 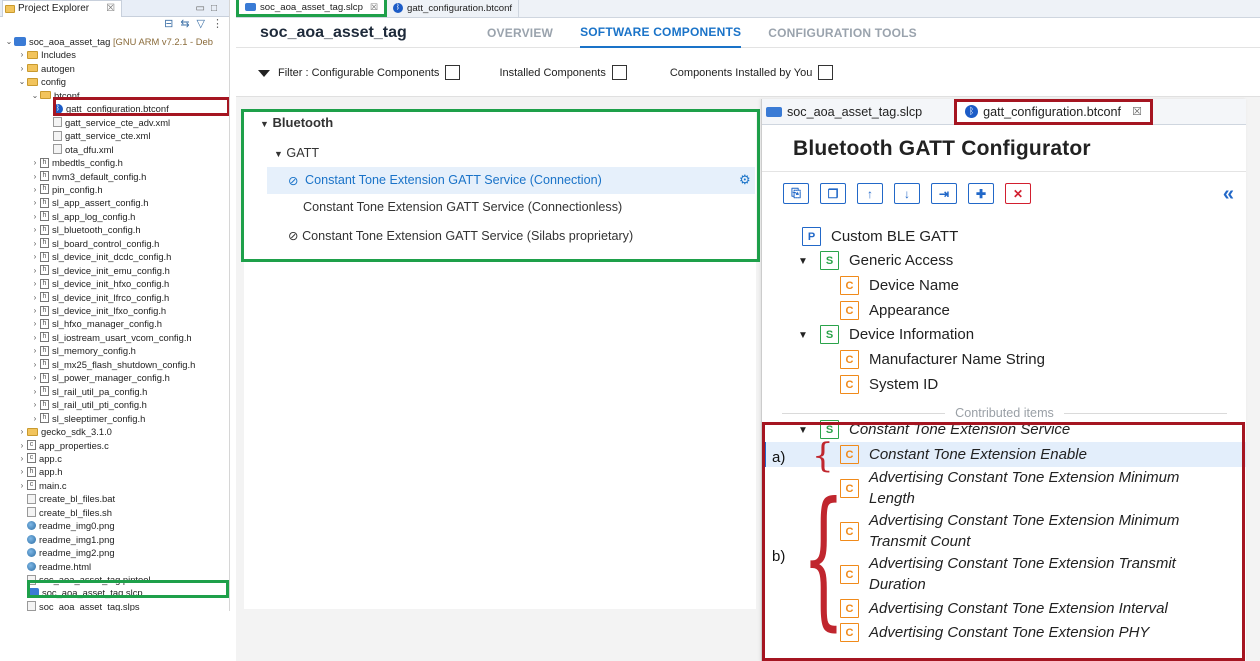 I want to click on gatt-characteristic-cte-enable: C Constant Tone Extension Enable, so click(x=963, y=454).